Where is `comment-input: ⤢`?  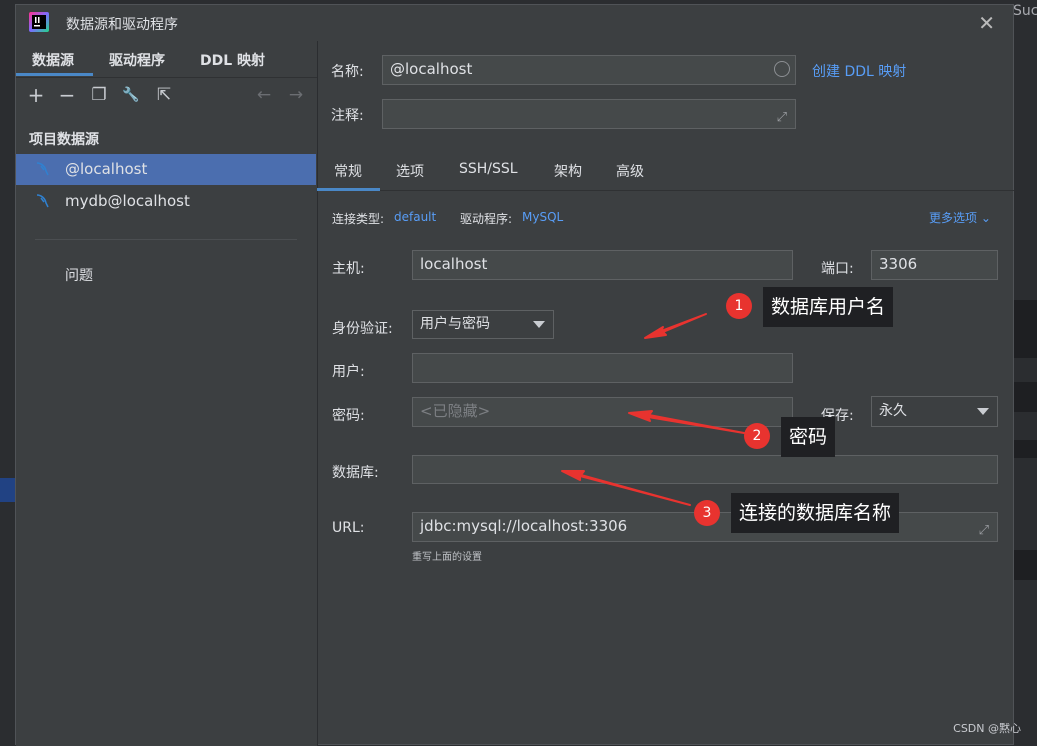 comment-input: ⤢ is located at coordinates (589, 114).